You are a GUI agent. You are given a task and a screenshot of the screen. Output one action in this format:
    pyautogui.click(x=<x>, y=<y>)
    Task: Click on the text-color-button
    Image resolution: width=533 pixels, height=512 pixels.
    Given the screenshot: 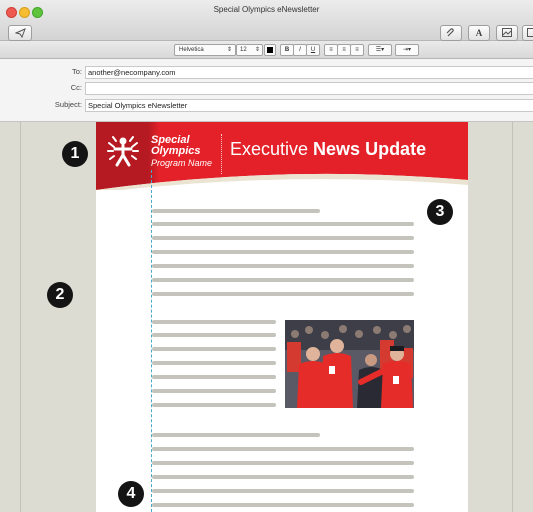 What is the action you would take?
    pyautogui.click(x=270, y=50)
    